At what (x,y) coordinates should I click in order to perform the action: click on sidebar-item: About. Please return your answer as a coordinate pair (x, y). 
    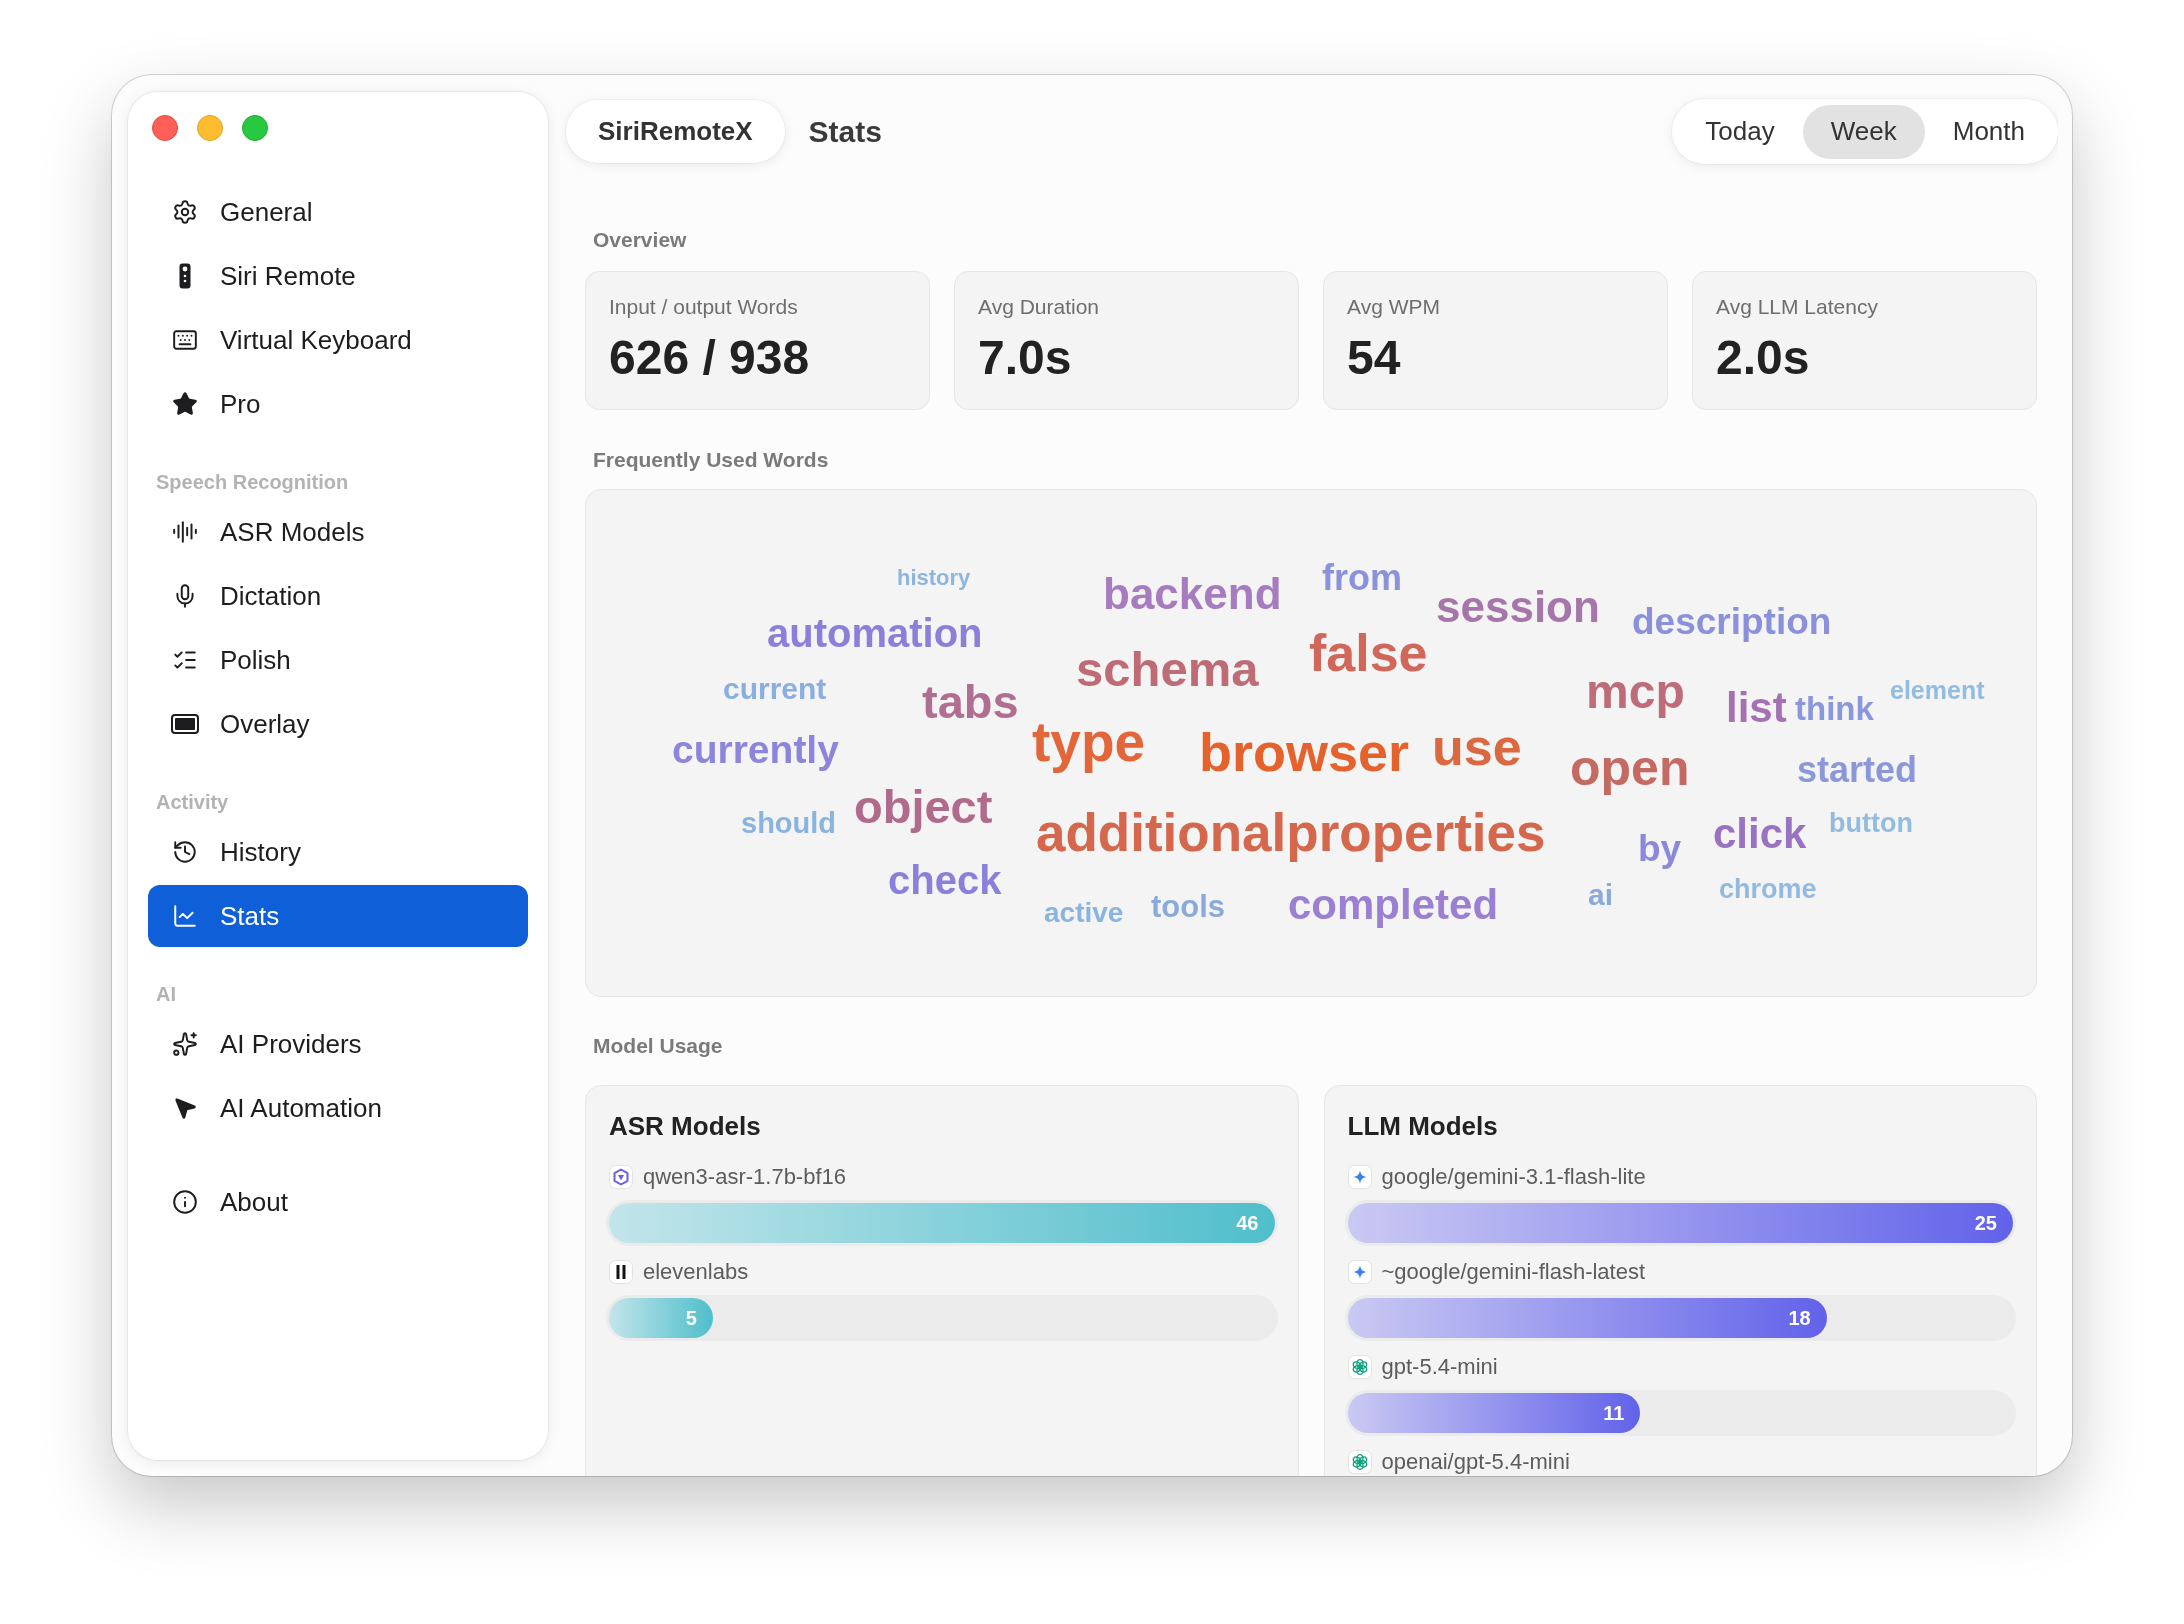
    Looking at the image, I should click on (338, 1202).